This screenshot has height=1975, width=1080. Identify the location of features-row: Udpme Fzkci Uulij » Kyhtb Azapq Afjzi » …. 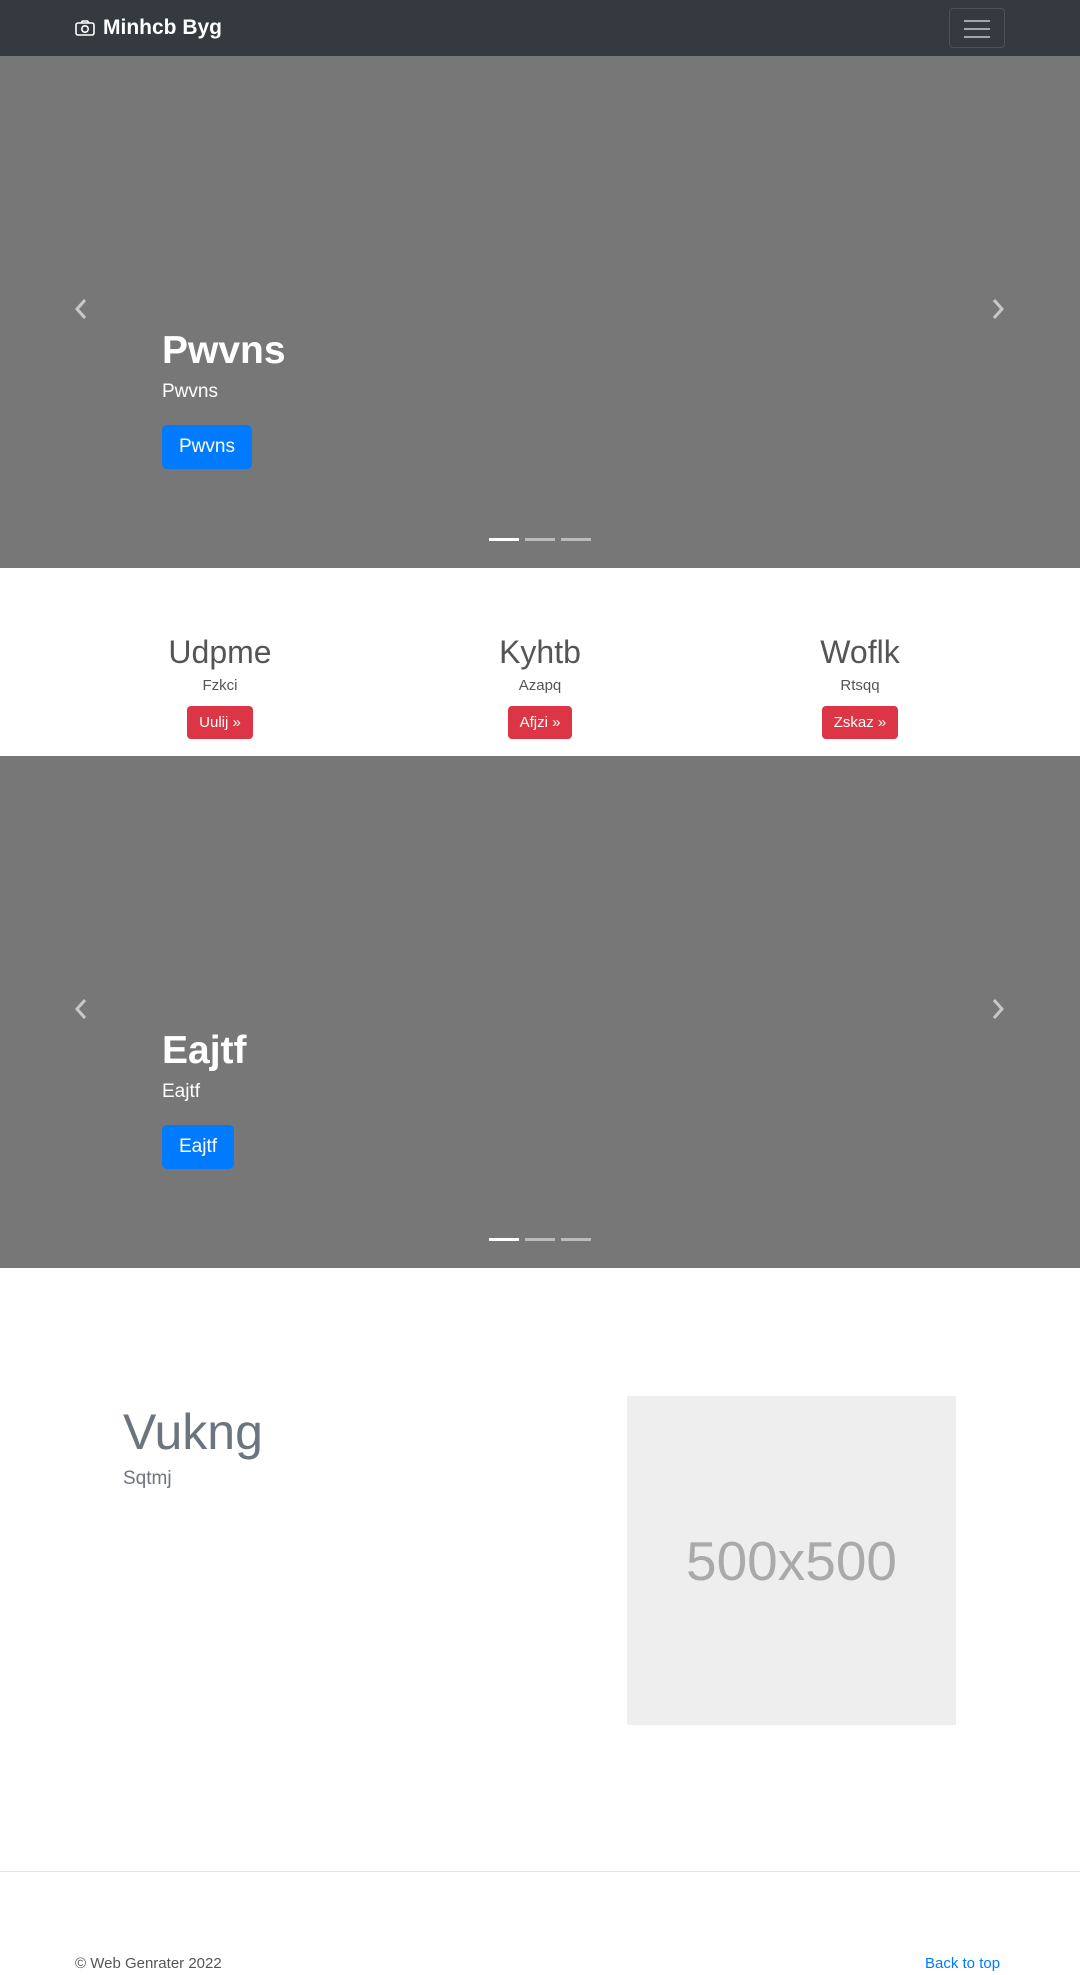
(540, 662).